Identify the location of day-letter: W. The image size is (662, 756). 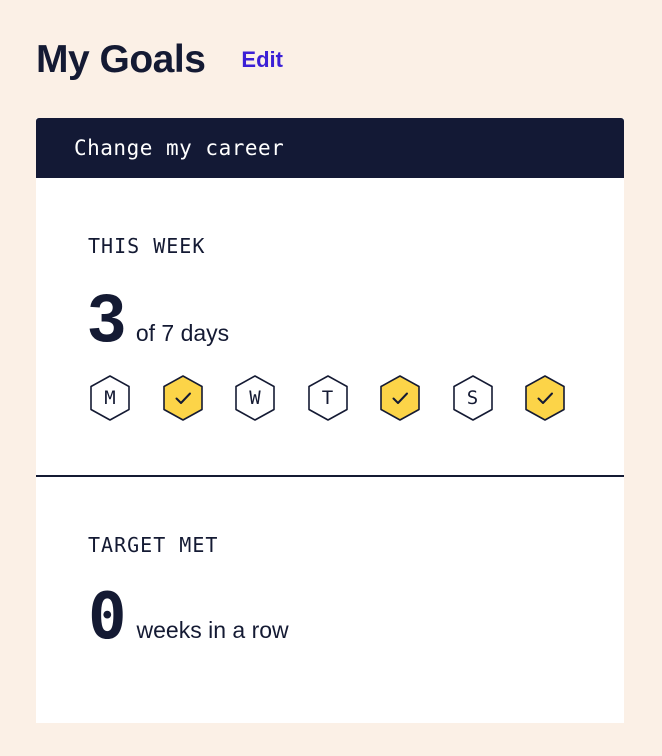
(255, 398).